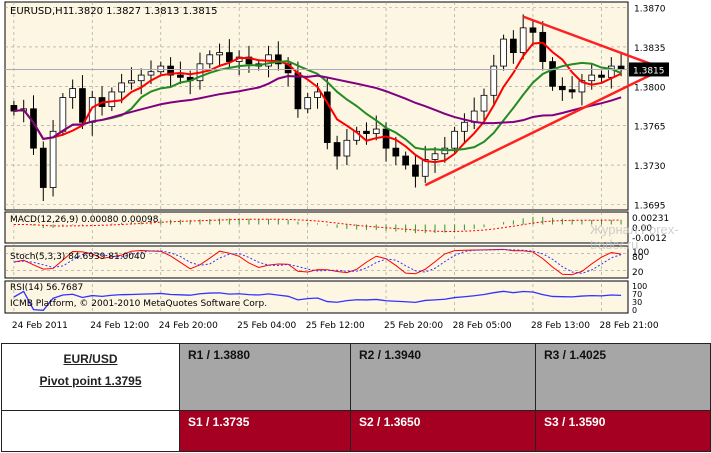 Image resolution: width=711 pixels, height=453 pixels. Describe the element at coordinates (265, 377) in the screenshot. I see `r1: R1 / 1.3880` at that location.